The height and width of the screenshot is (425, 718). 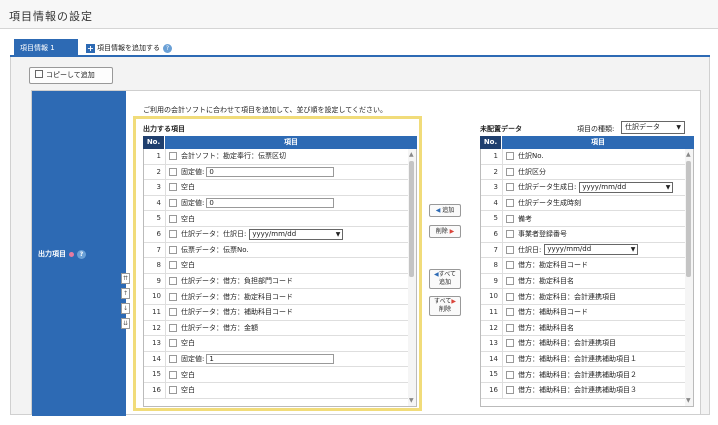 What do you see at coordinates (445, 231) in the screenshot?
I see `remove-button: 削除 ▶` at bounding box center [445, 231].